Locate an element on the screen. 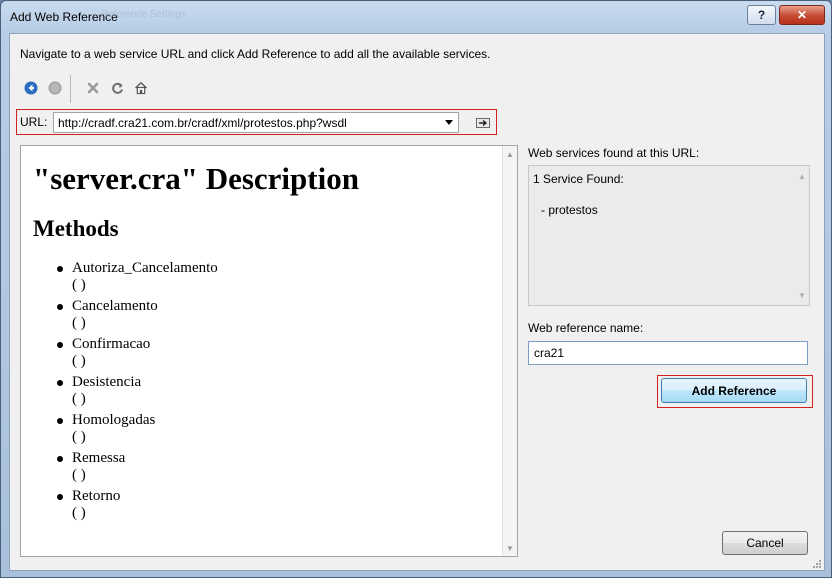  url-dropdown-arrow-icon is located at coordinates (449, 122).